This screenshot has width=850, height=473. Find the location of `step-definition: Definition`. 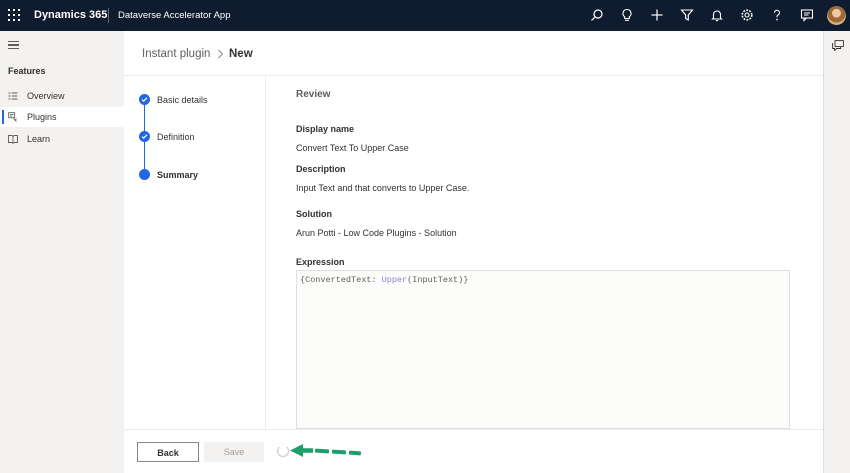

step-definition: Definition is located at coordinates (176, 137).